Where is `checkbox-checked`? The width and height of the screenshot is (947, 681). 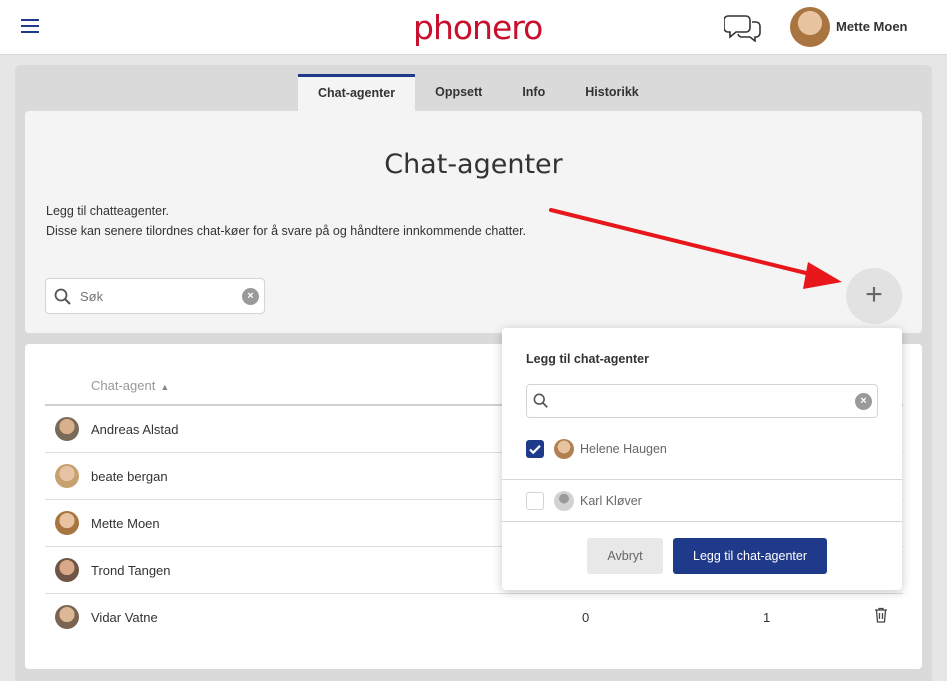
checkbox-checked is located at coordinates (535, 449).